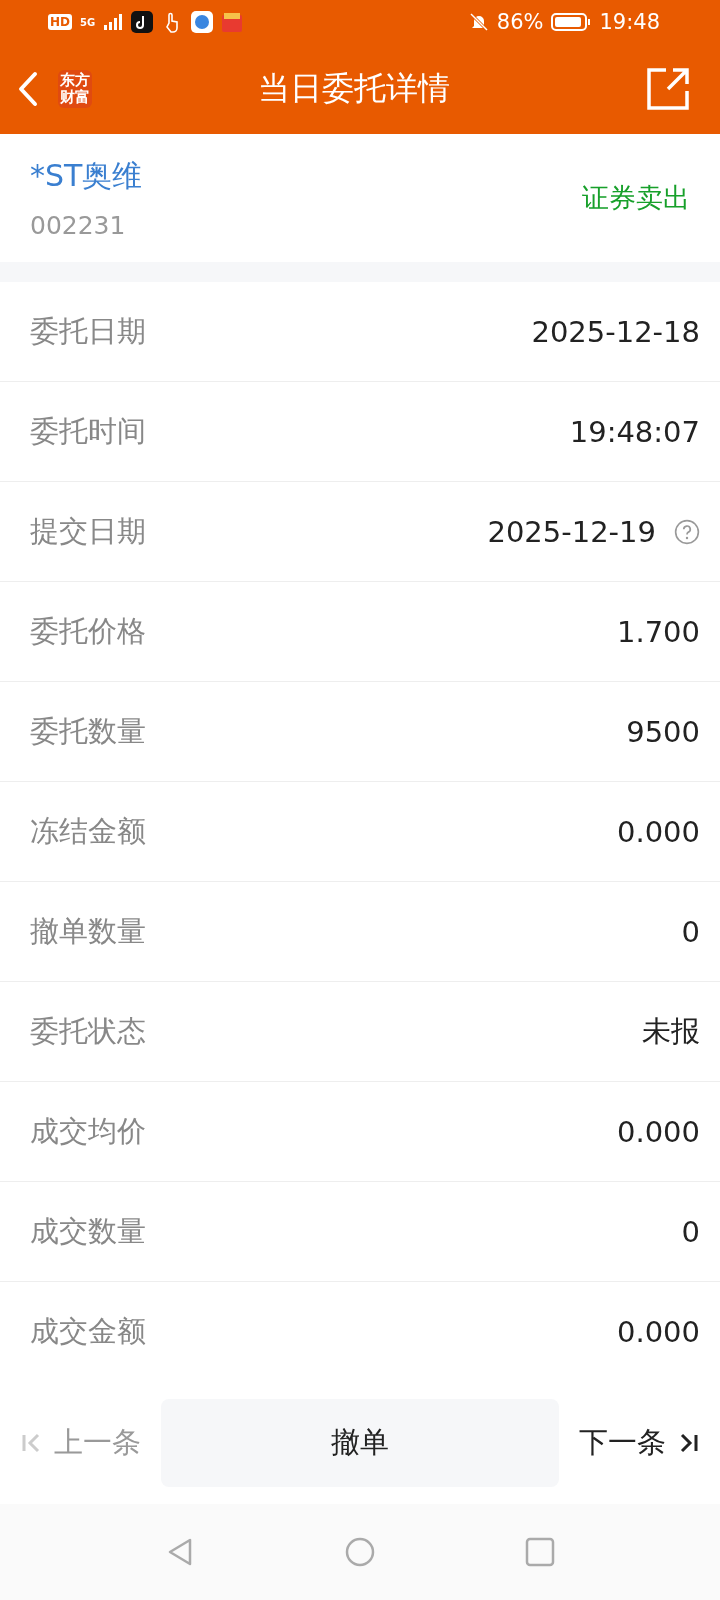  What do you see at coordinates (663, 731) in the screenshot?
I see `field-value: 9500` at bounding box center [663, 731].